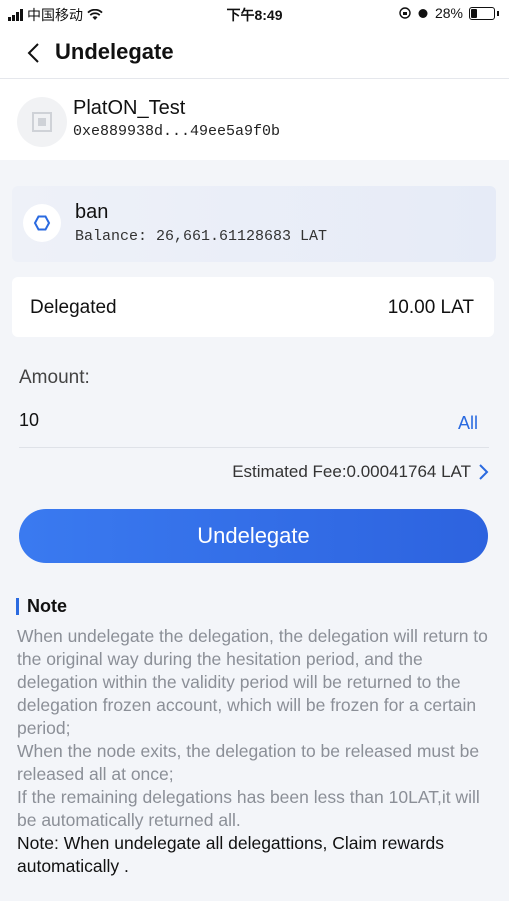 This screenshot has width=509, height=901. Describe the element at coordinates (482, 13) in the screenshot. I see `battery-icon` at that location.